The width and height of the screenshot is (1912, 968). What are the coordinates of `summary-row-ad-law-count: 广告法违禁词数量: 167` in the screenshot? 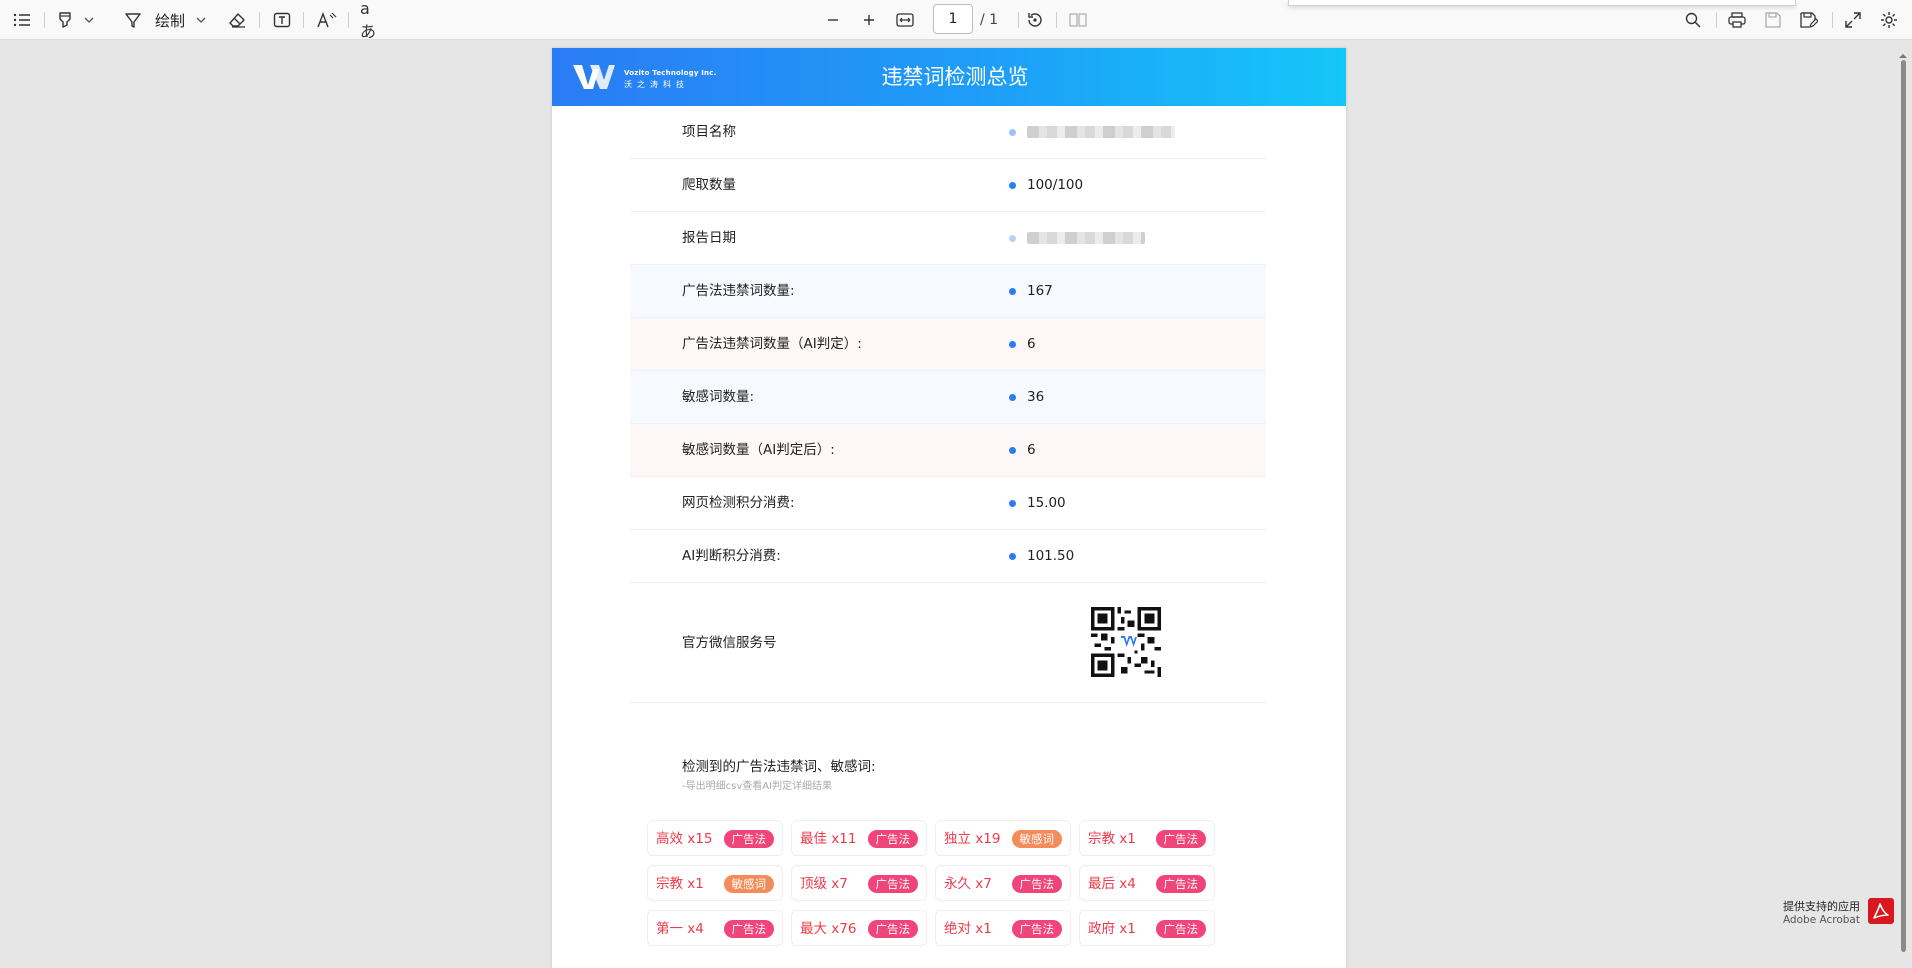 It's located at (948, 291).